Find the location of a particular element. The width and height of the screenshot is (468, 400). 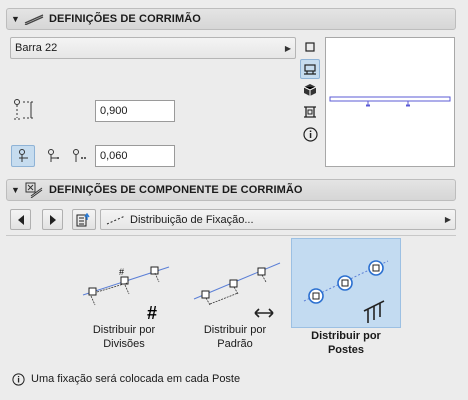

info-button is located at coordinates (310, 134).